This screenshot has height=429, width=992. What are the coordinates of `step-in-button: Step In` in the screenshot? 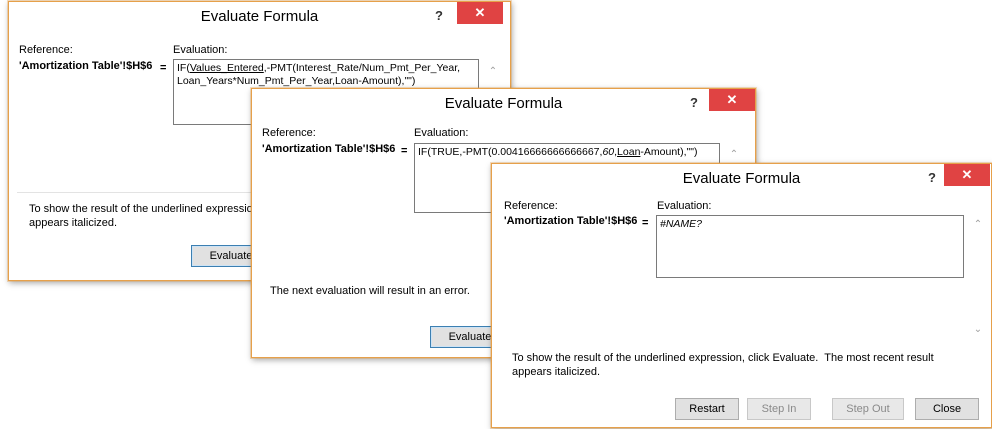 It's located at (779, 409).